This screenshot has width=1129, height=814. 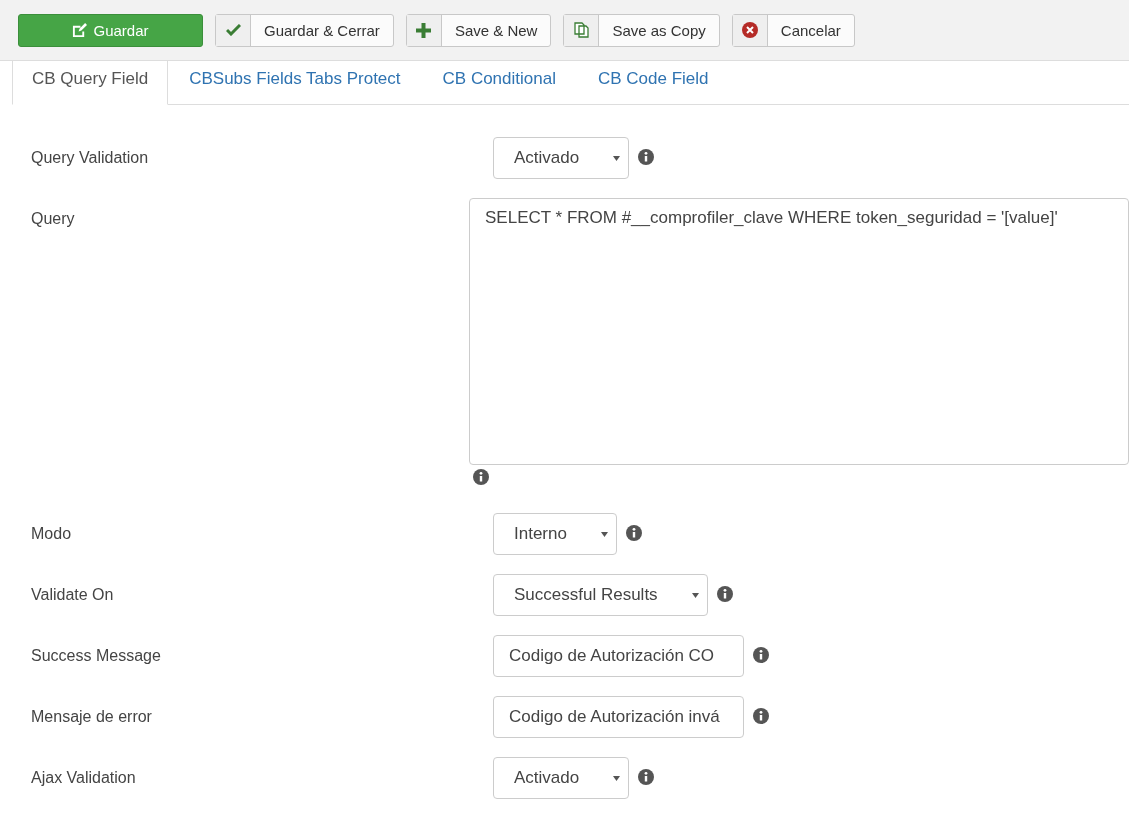 What do you see at coordinates (91, 716) in the screenshot?
I see `field-label: Mensaje de error` at bounding box center [91, 716].